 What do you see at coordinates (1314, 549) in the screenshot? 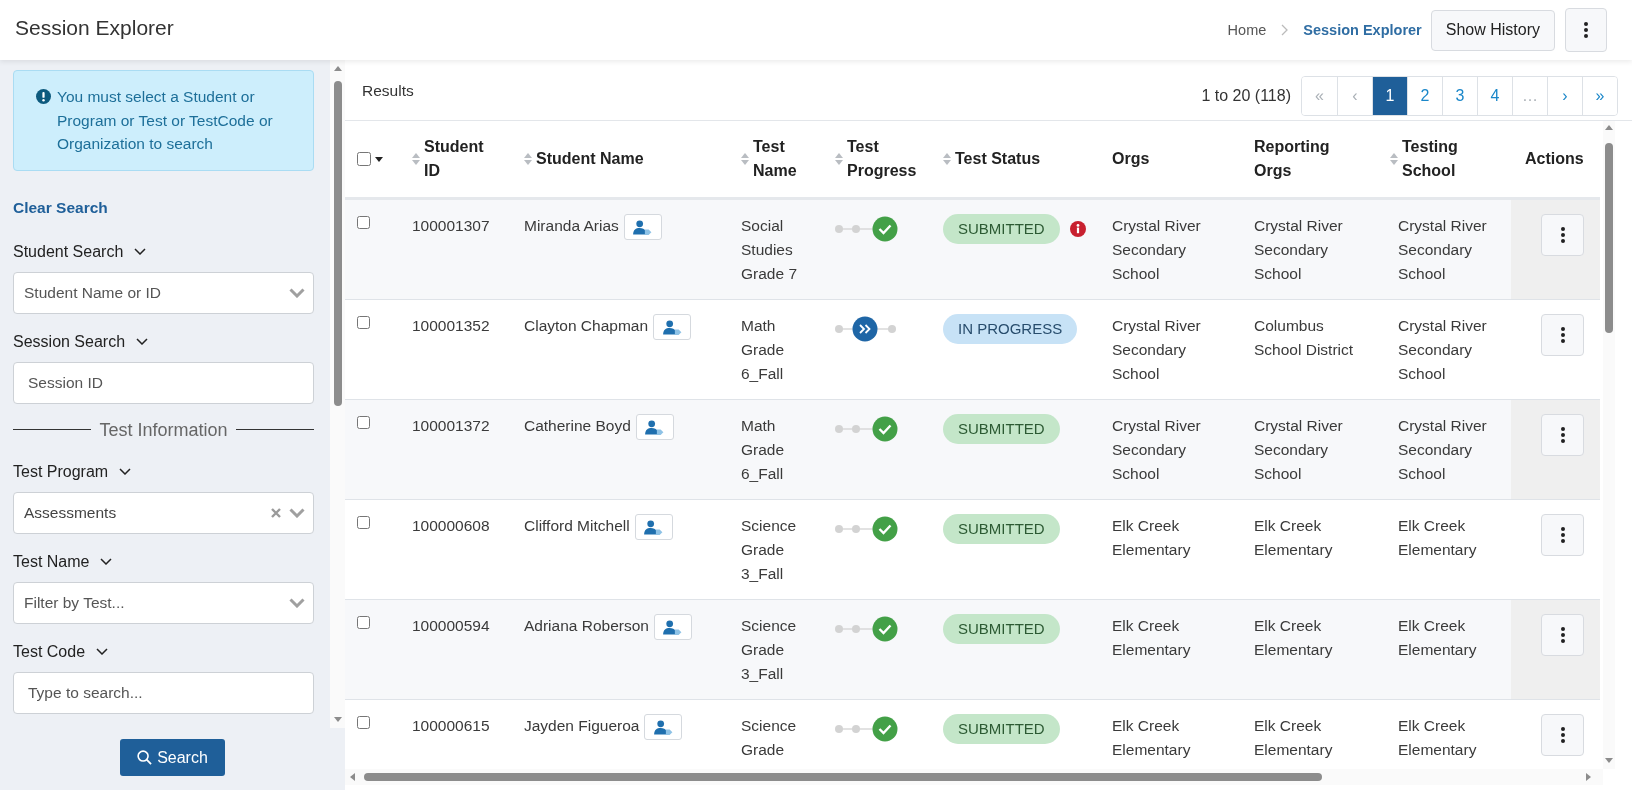
I see `table-cell: Elk Creek Elementary` at bounding box center [1314, 549].